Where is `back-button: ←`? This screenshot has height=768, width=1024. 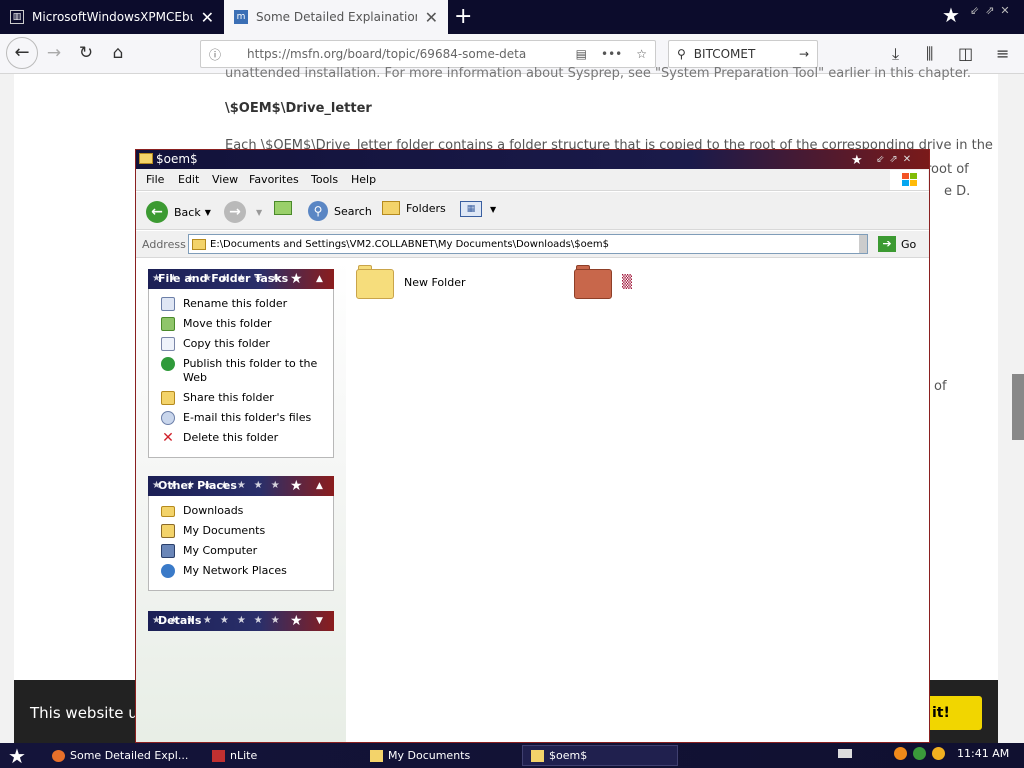
back-button: ← is located at coordinates (22, 53).